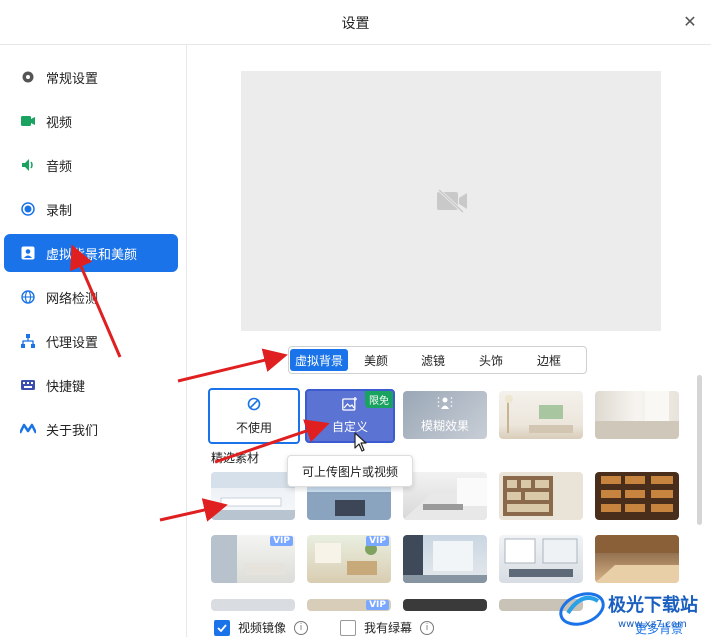 Image resolution: width=711 pixels, height=639 pixels. I want to click on watermark-logo-icon: 极光下载站 www.xz7.com, so click(628, 611).